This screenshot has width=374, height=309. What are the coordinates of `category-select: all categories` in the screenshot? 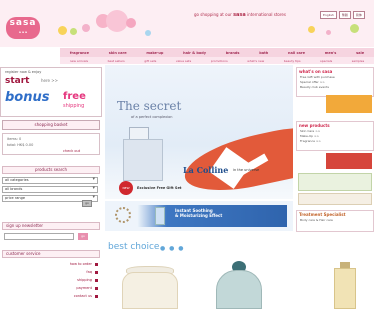 It's located at (50, 180).